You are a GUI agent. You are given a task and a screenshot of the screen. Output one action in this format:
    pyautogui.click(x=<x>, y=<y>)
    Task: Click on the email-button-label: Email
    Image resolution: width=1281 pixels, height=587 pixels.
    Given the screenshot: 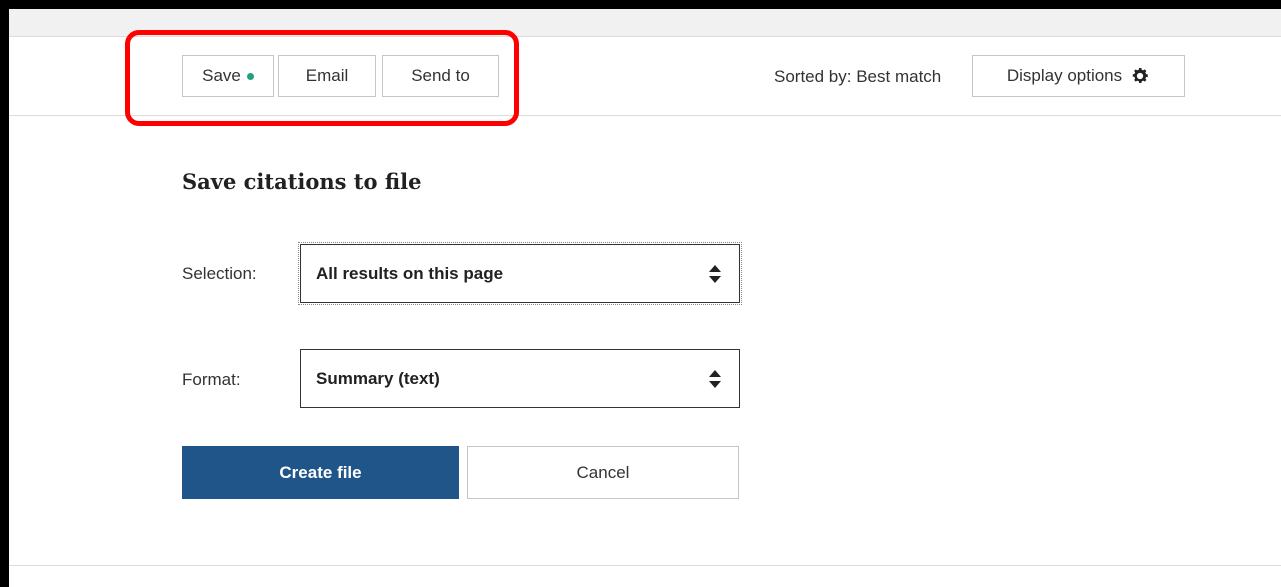 What is the action you would take?
    pyautogui.click(x=327, y=75)
    